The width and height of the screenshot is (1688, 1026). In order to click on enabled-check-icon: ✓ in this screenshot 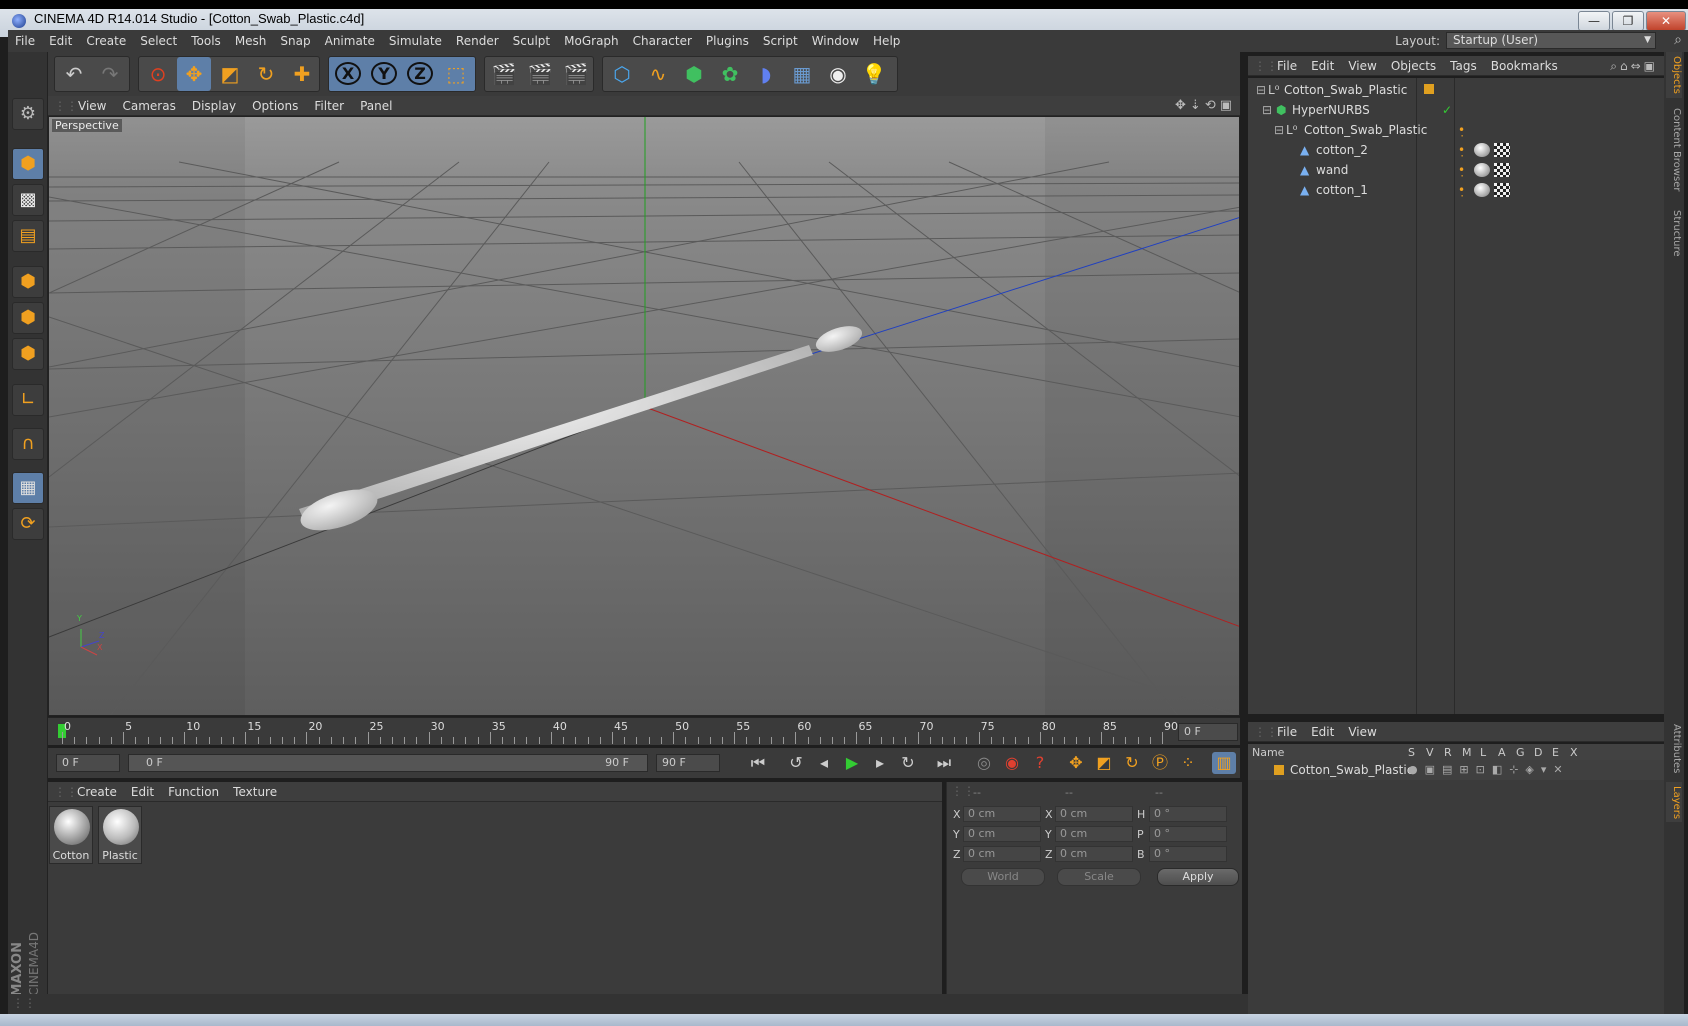, I will do `click(1447, 110)`.